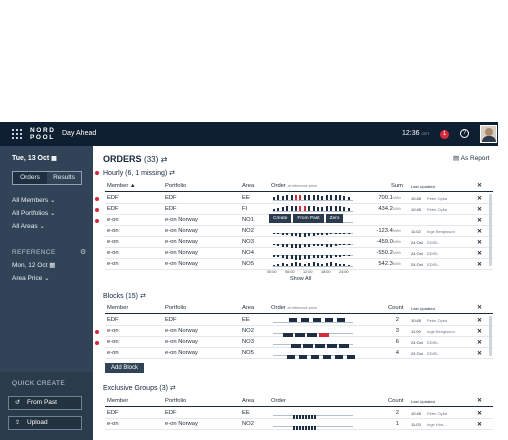 The width and height of the screenshot is (508, 440). I want to click on table-row: e-on e-on Norway NO2 3 11:09 Inge Bengtsson ✕, so click(299, 331).